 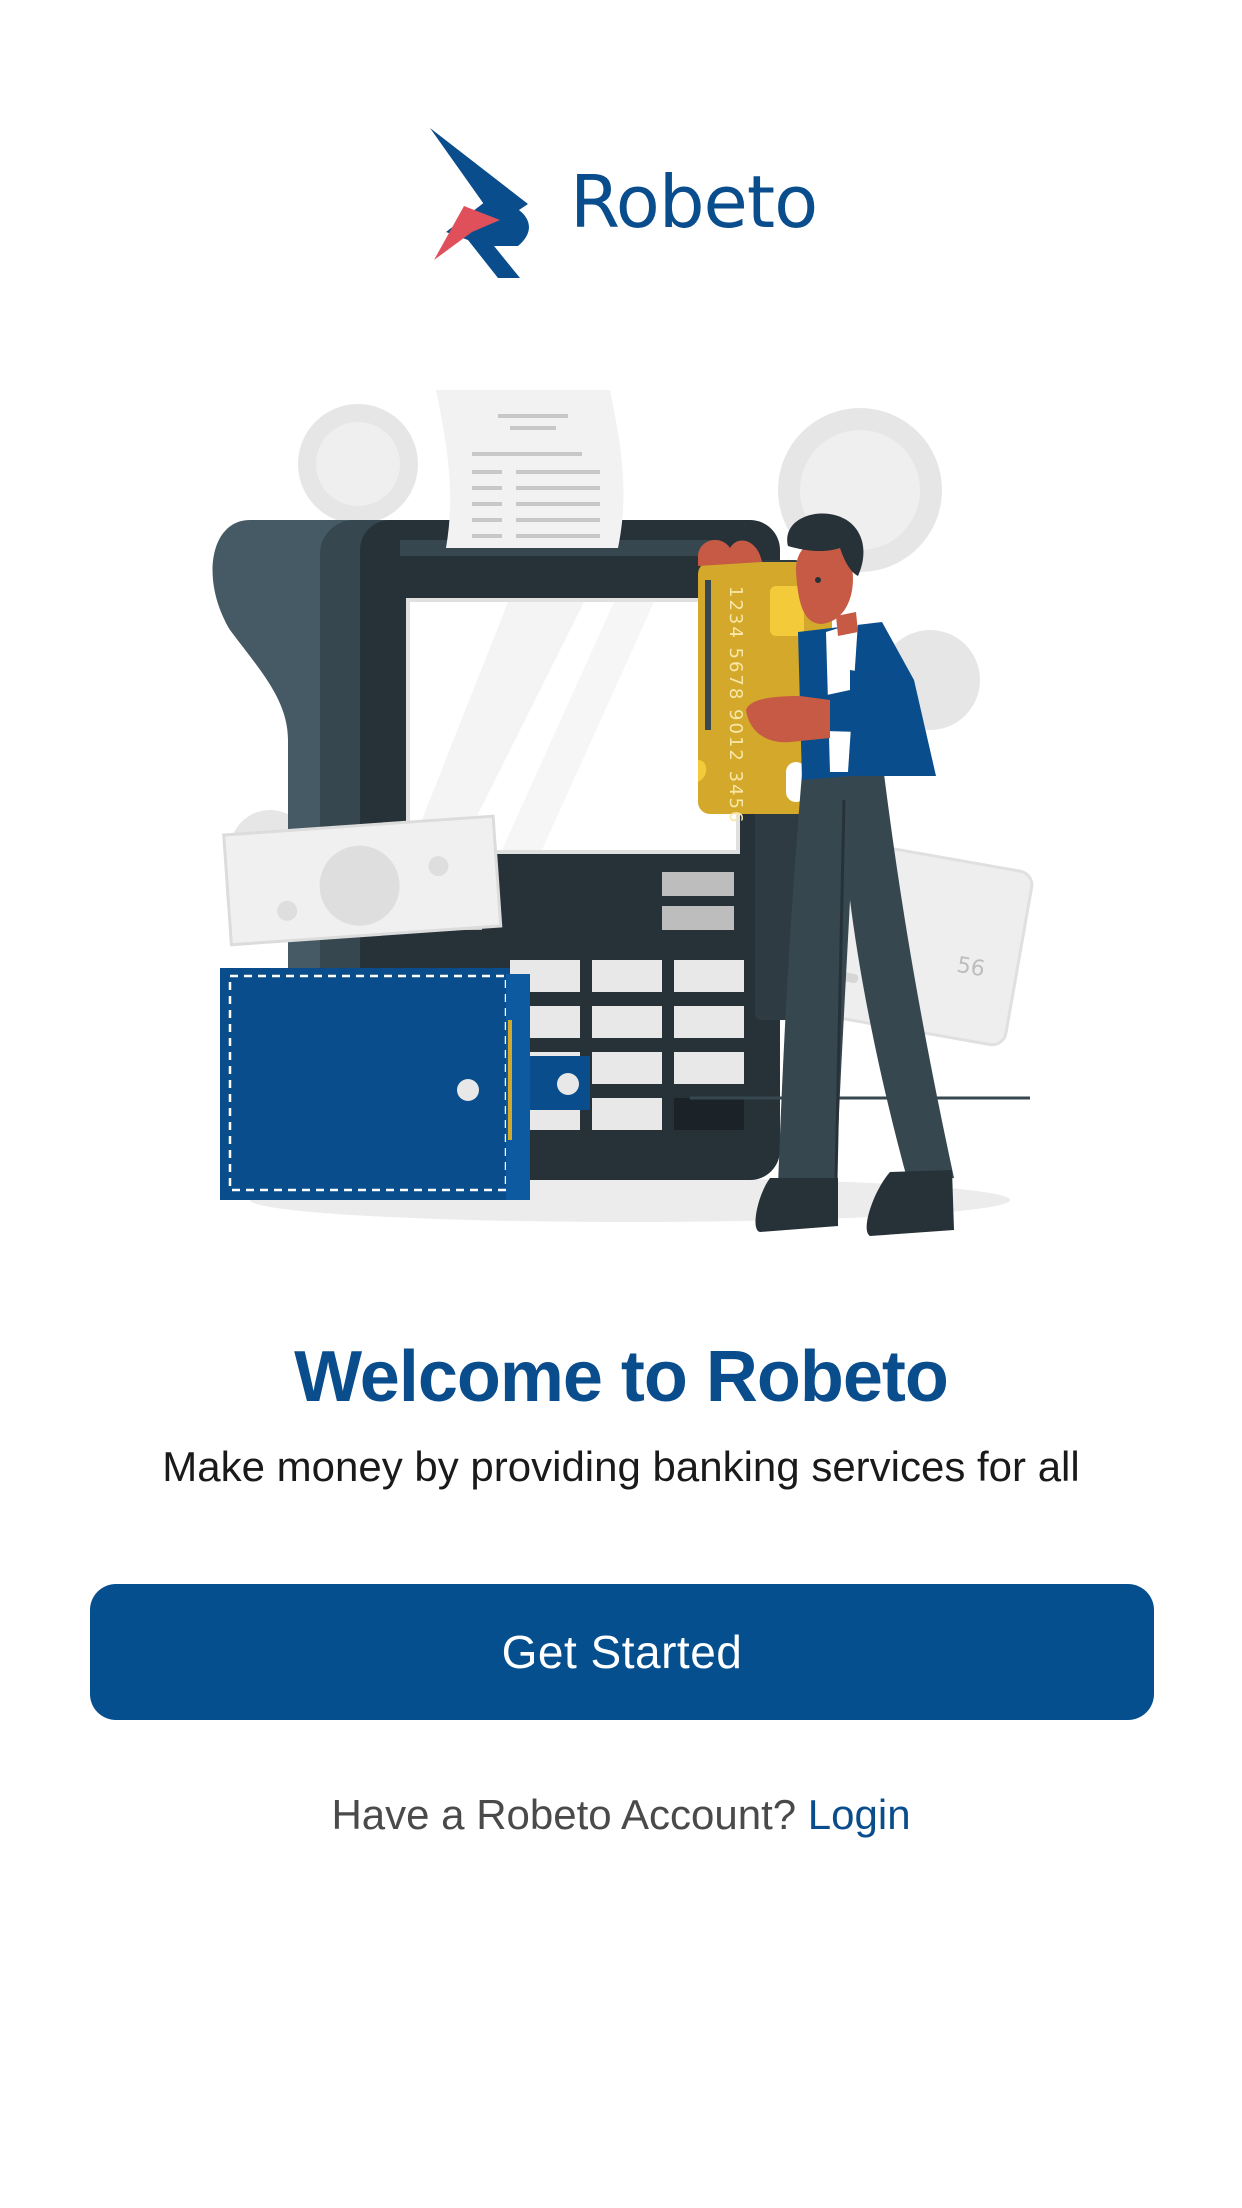 What do you see at coordinates (971, 967) in the screenshot?
I see `background-card-suffix: 56` at bounding box center [971, 967].